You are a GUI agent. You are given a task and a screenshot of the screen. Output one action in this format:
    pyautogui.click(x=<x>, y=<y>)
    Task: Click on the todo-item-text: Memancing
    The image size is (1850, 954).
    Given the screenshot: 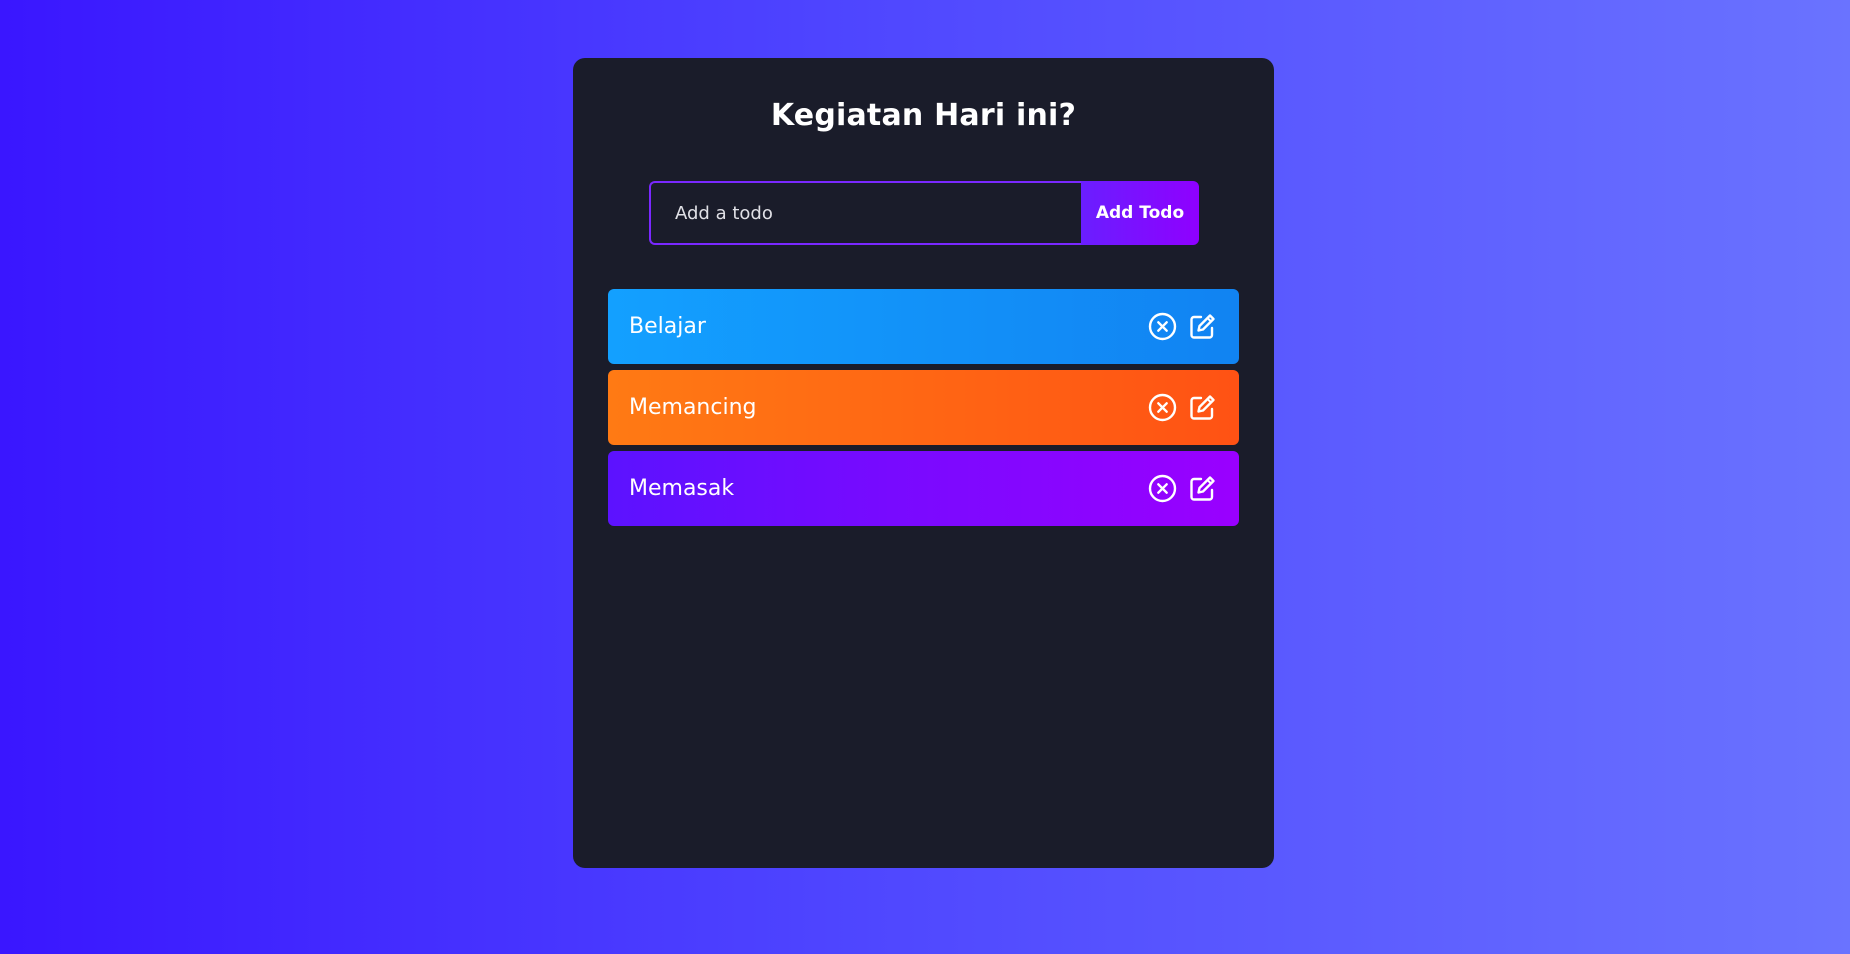 What is the action you would take?
    pyautogui.click(x=693, y=407)
    